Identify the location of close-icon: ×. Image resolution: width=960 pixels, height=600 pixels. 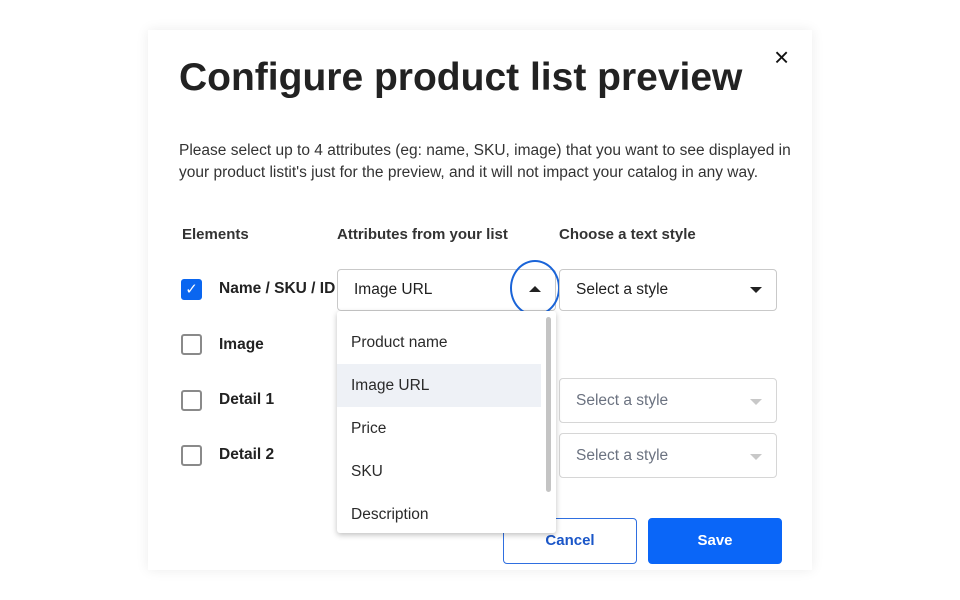
(781, 57).